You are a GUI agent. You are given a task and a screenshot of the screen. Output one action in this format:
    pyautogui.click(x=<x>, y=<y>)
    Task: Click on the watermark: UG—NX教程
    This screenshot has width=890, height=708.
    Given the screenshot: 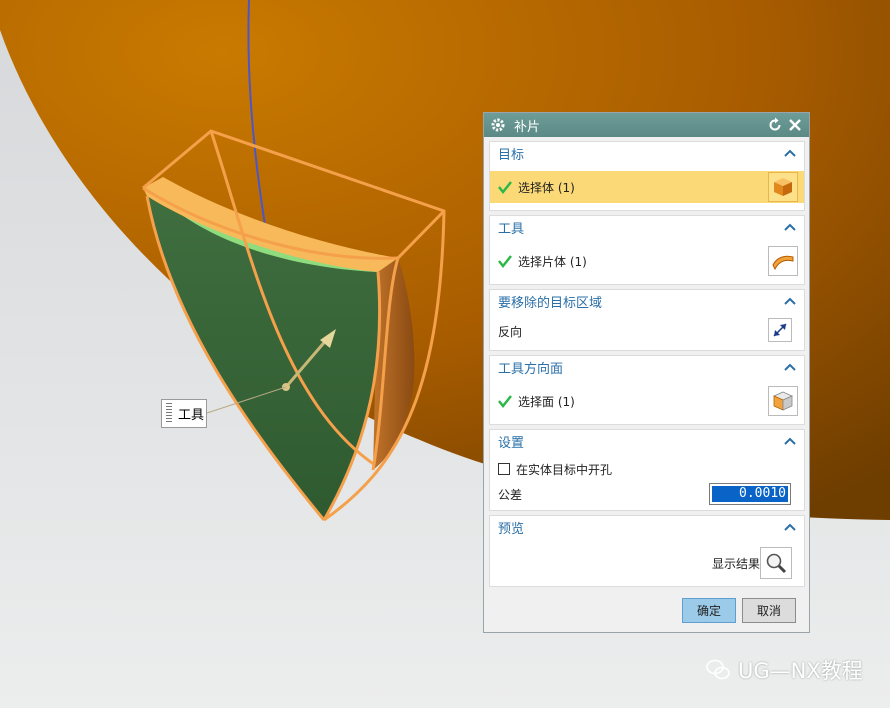 What is the action you would take?
    pyautogui.click(x=784, y=670)
    